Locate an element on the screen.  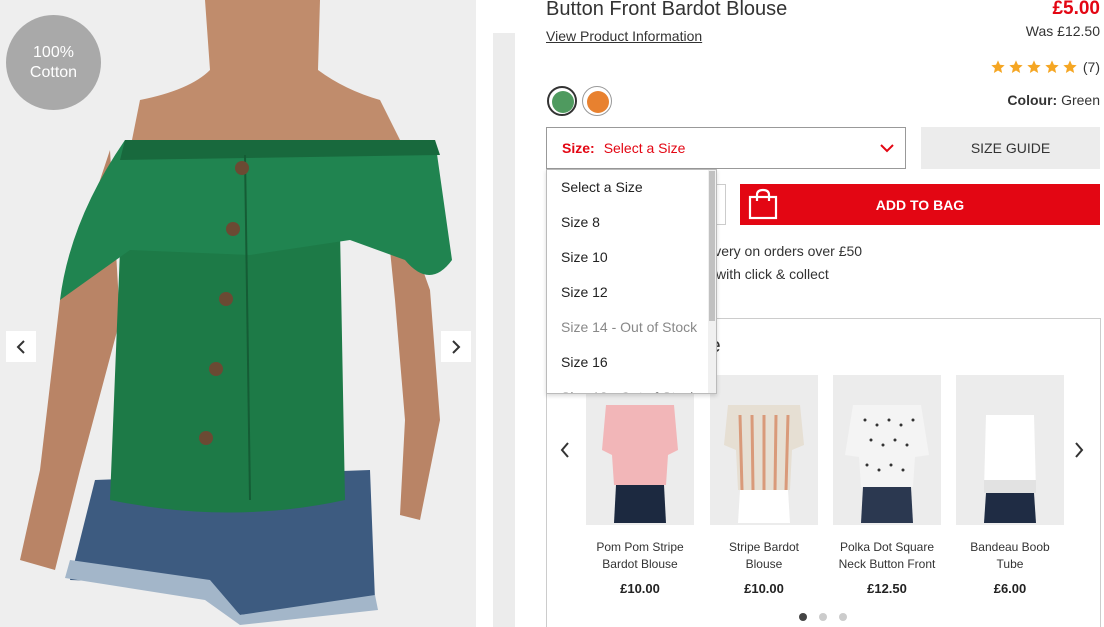
add-to-bag-button: ADD TO BAG is located at coordinates (920, 204).